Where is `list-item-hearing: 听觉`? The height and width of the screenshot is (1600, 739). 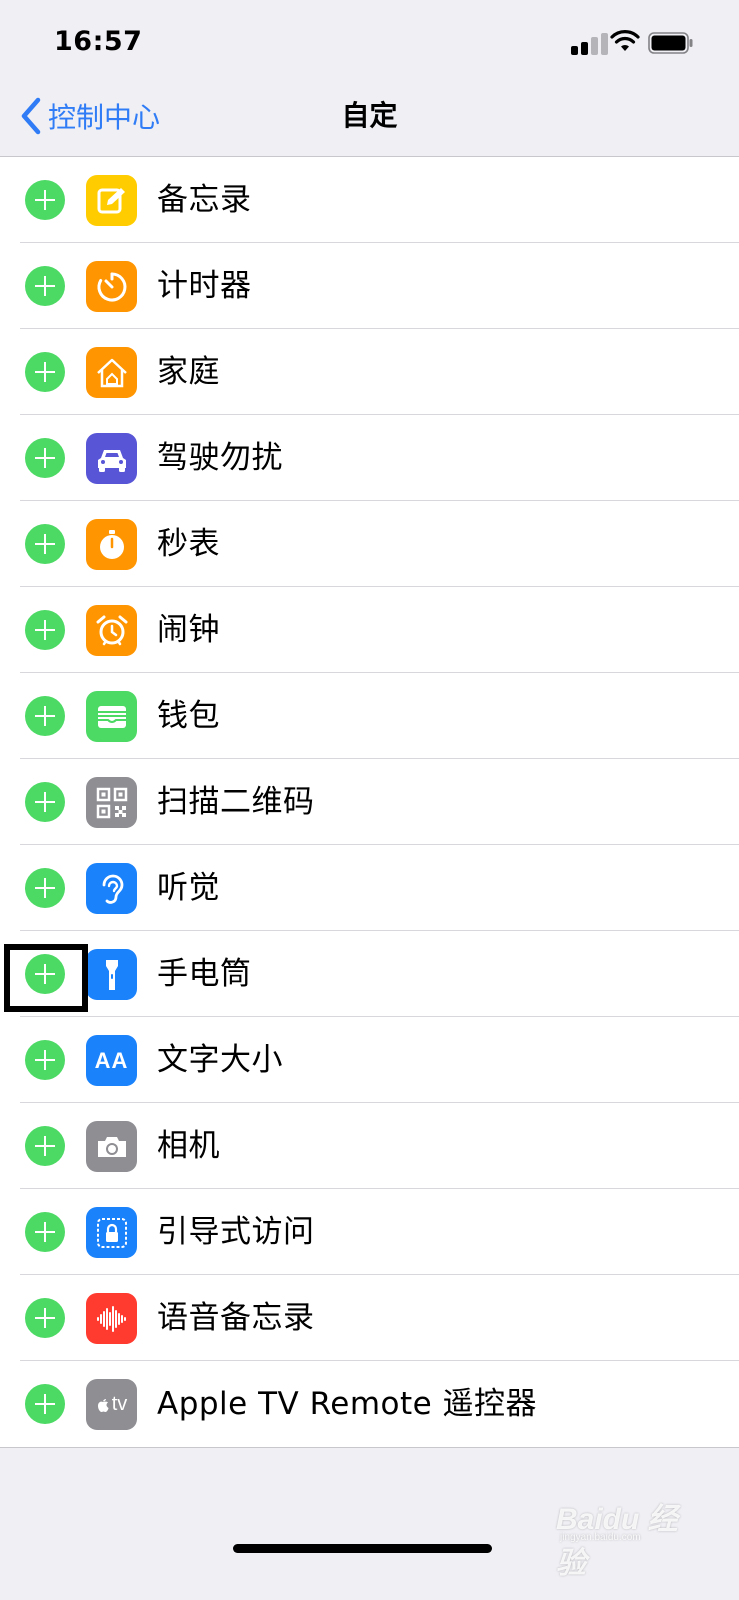
list-item-hearing: 听觉 is located at coordinates (369, 888).